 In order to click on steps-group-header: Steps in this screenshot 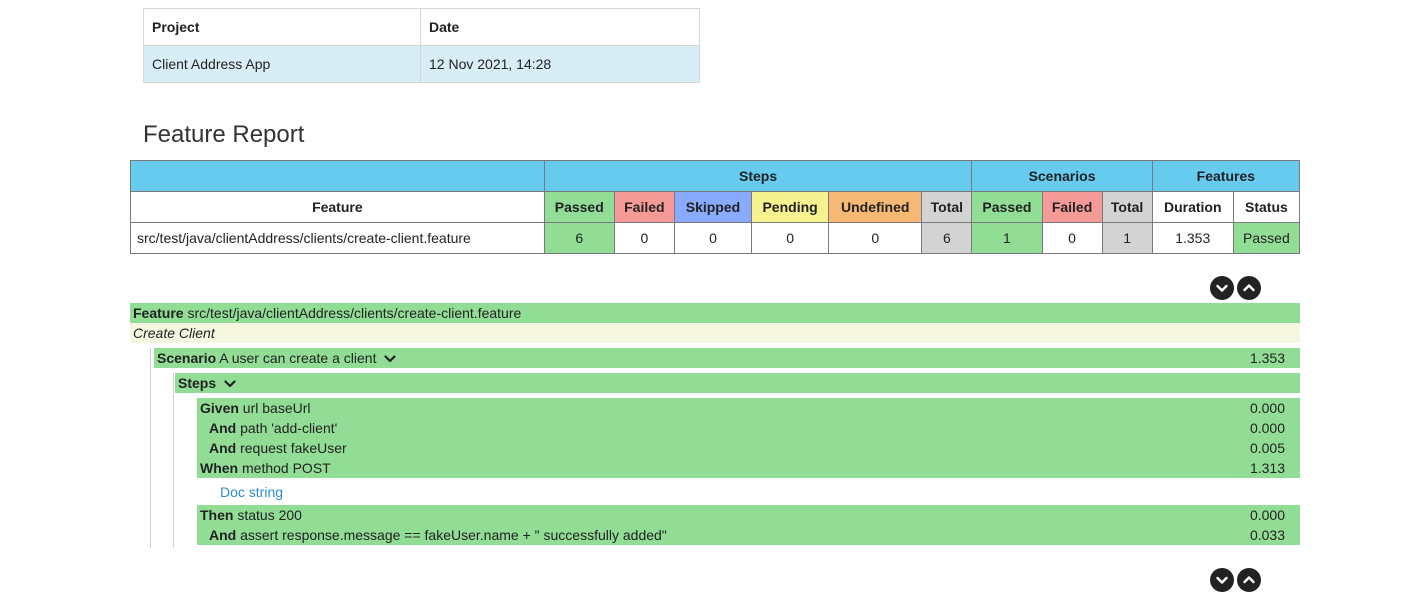, I will do `click(758, 176)`.